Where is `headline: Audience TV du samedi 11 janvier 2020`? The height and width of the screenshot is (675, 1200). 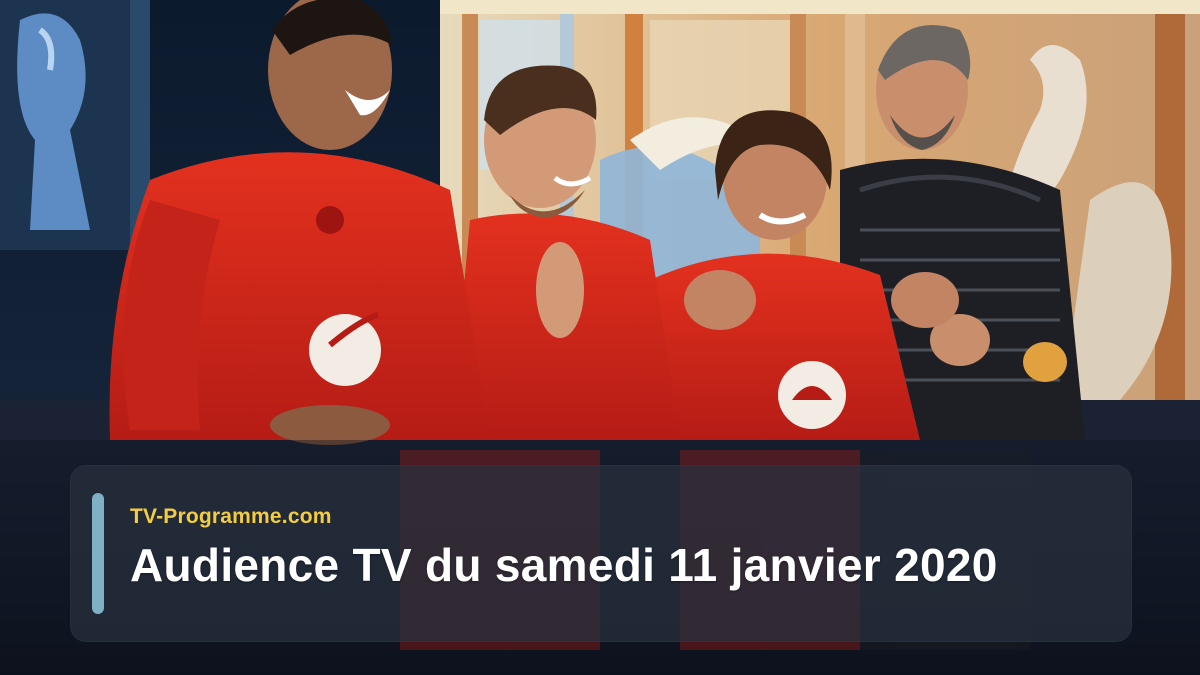 headline: Audience TV du samedi 11 janvier 2020 is located at coordinates (564, 565).